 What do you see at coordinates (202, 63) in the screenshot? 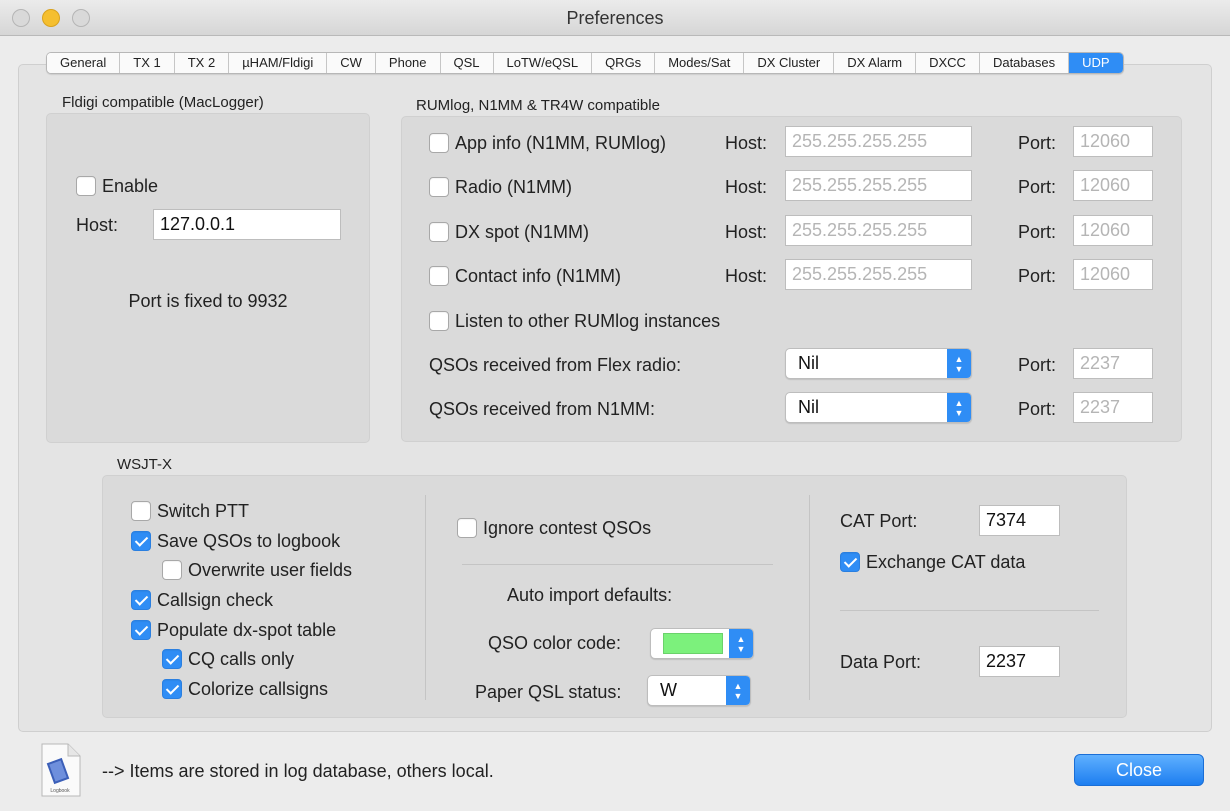
I see `tab-tx2: TX 2` at bounding box center [202, 63].